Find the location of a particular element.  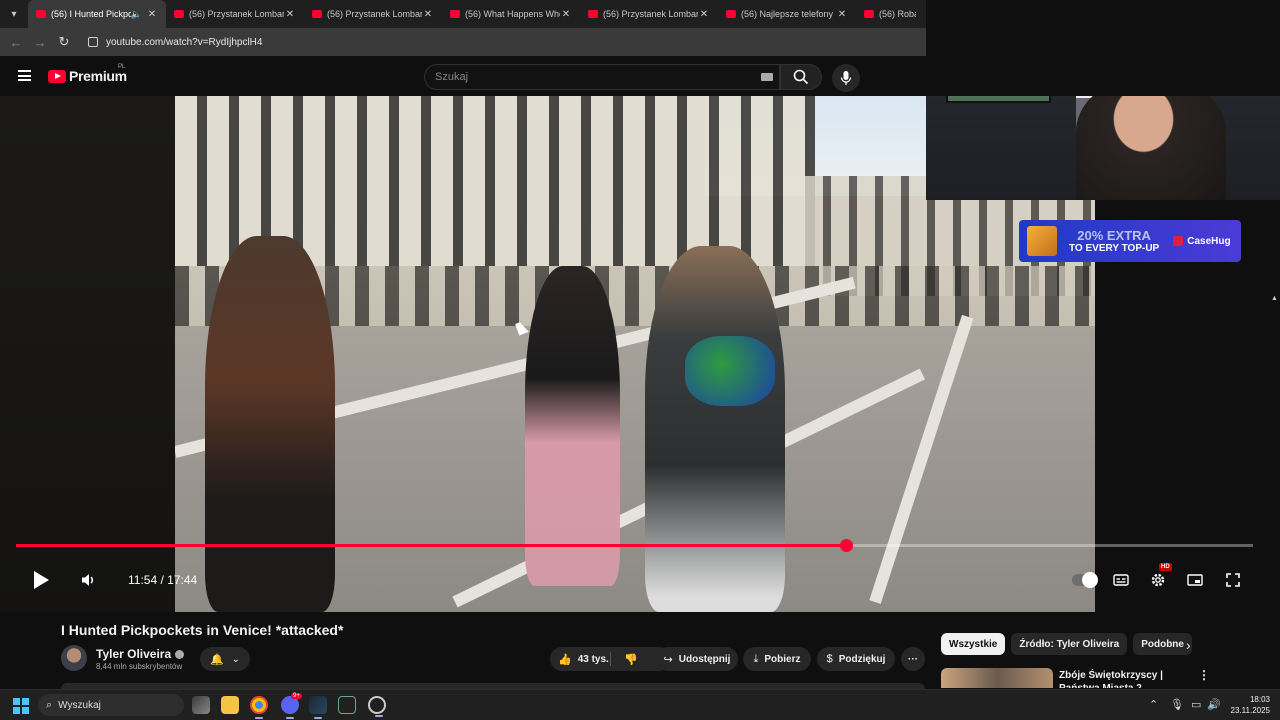

video-person is located at coordinates (715, 429).